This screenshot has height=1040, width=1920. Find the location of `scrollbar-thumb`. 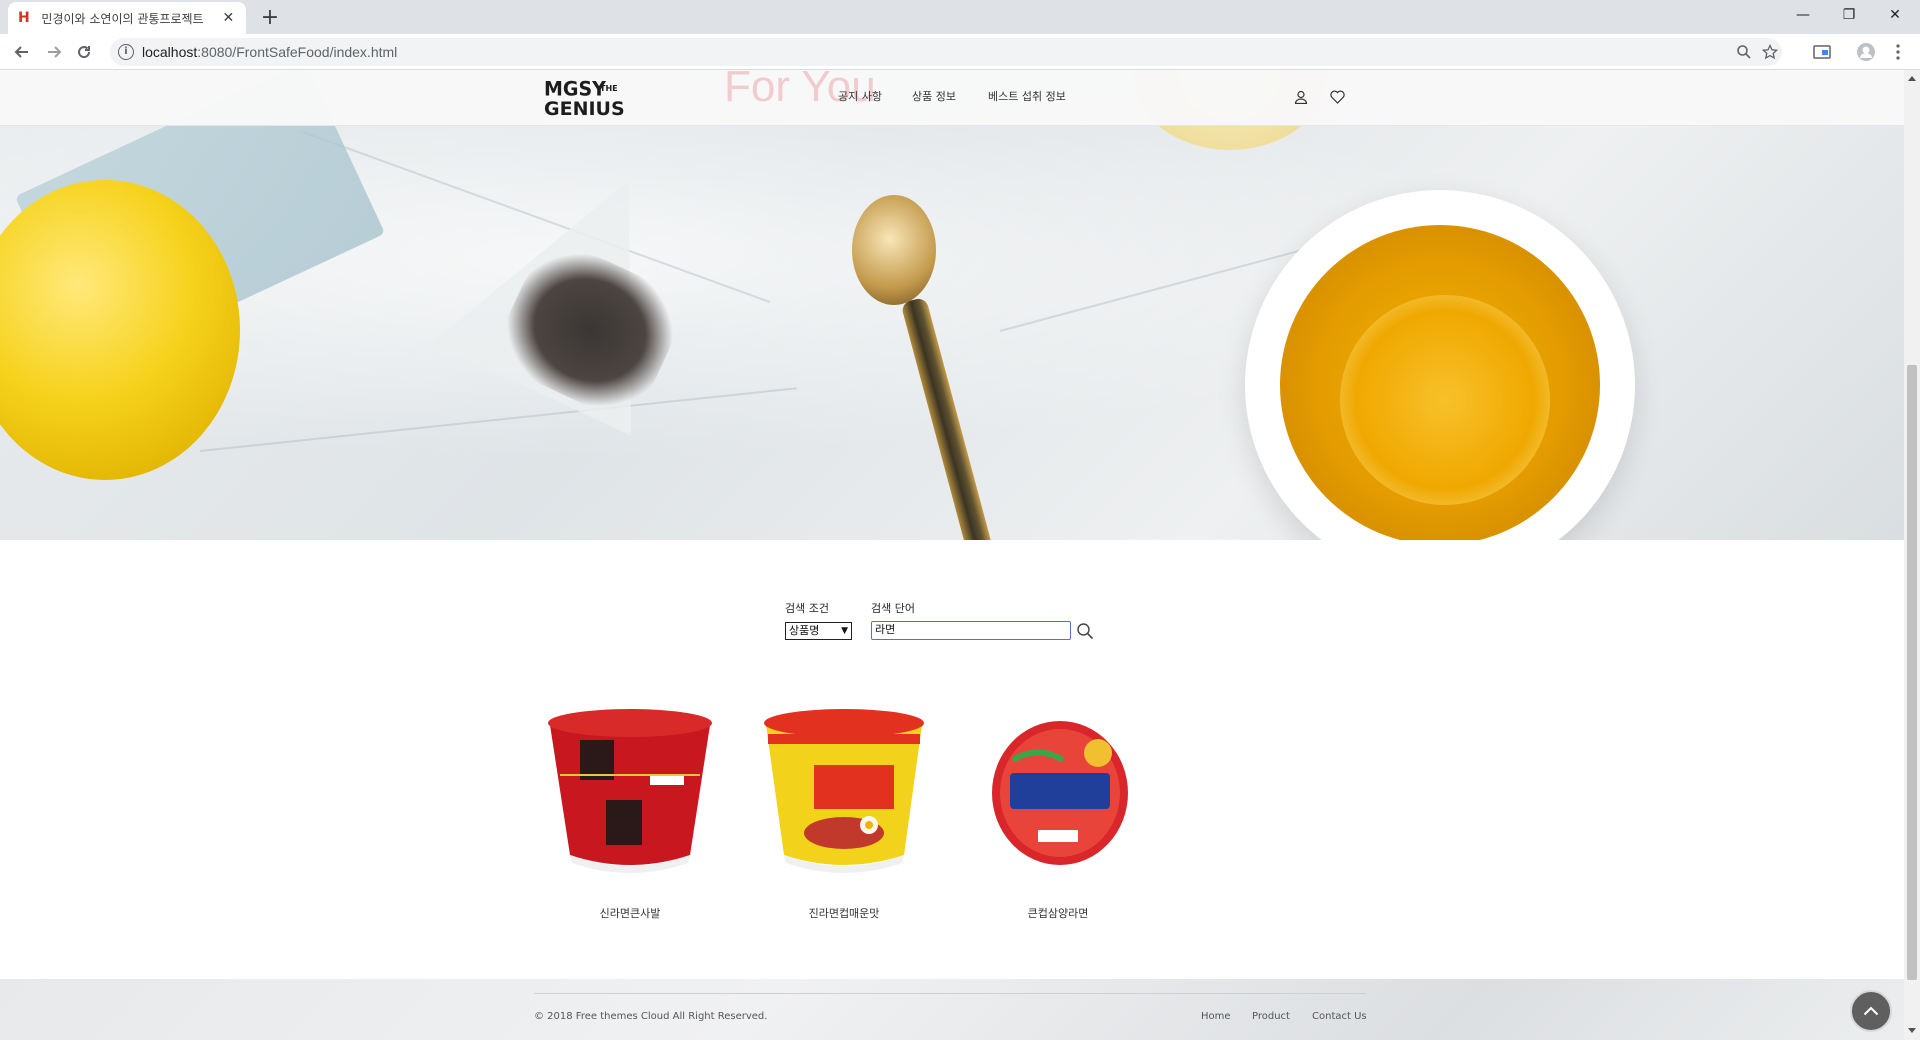

scrollbar-thumb is located at coordinates (1912, 672).